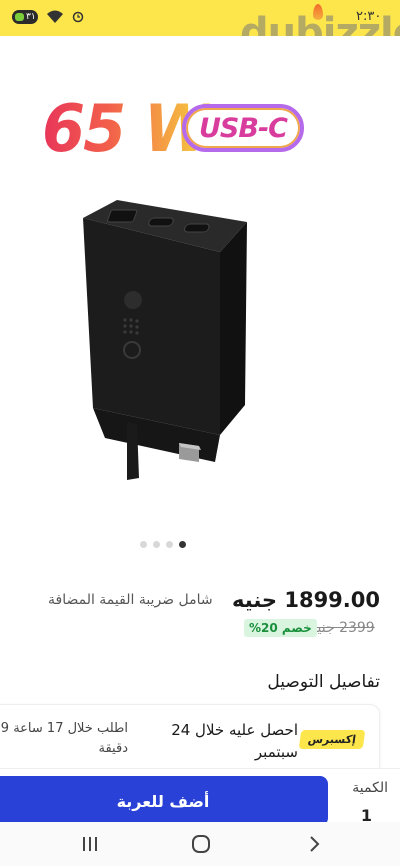 The width and height of the screenshot is (400, 866). Describe the element at coordinates (314, 844) in the screenshot. I see `back-icon` at that location.